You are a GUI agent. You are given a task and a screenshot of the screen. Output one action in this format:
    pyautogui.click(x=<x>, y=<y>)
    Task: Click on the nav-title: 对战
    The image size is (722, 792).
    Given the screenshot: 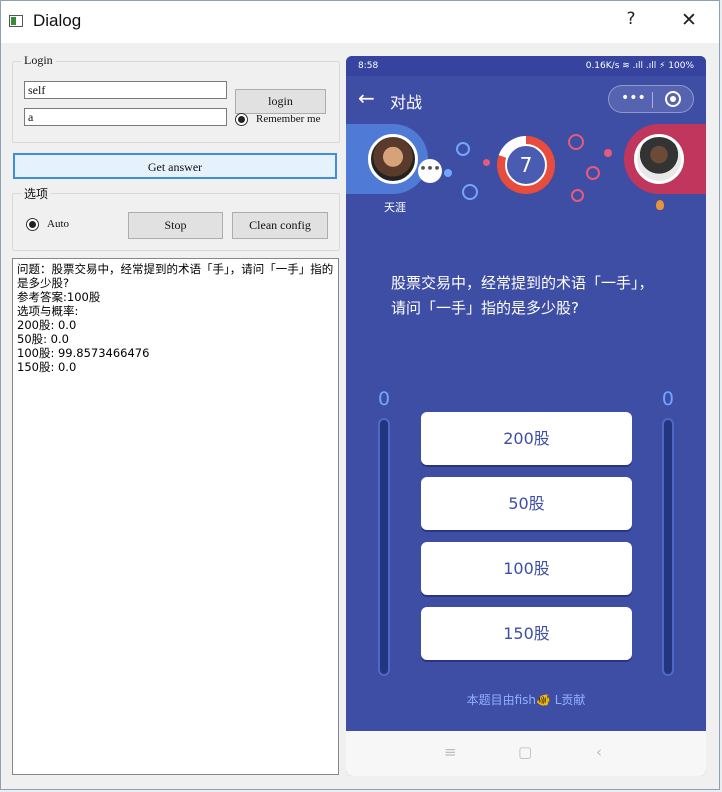 What is the action you would take?
    pyautogui.click(x=406, y=102)
    